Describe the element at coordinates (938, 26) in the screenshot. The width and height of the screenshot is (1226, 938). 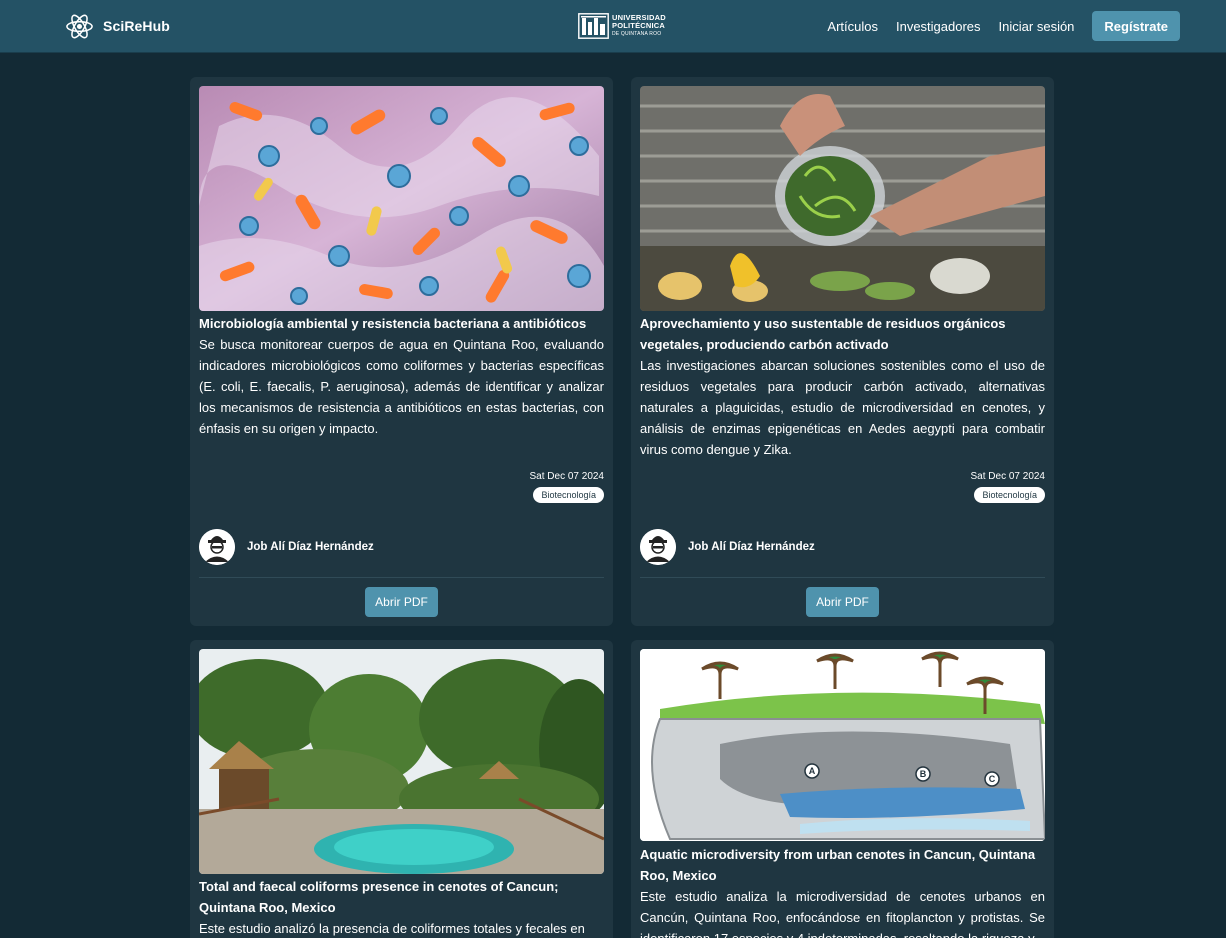
I see `nav-link-investigadores: Investigadores` at that location.